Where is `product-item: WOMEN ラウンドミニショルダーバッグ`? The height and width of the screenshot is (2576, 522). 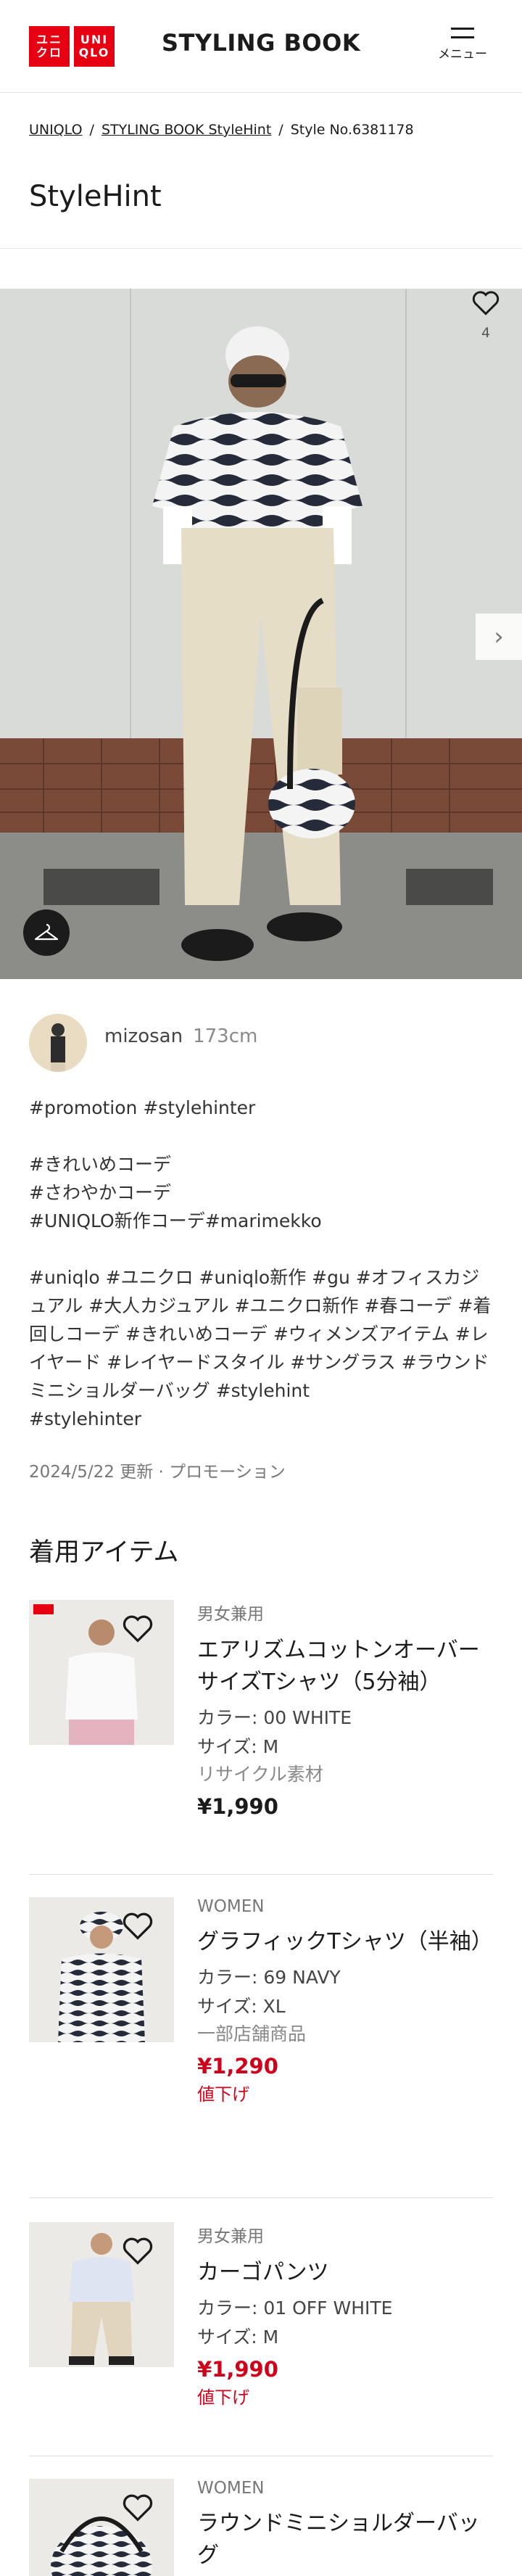
product-item: WOMEN ラウンドミニショルダーバッグ is located at coordinates (261, 2527).